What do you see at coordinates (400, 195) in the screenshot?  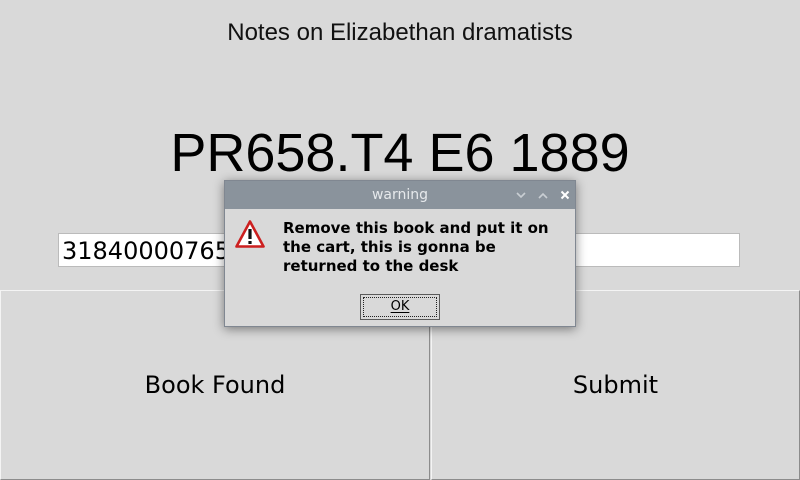 I see `dialog-titlebar: warning` at bounding box center [400, 195].